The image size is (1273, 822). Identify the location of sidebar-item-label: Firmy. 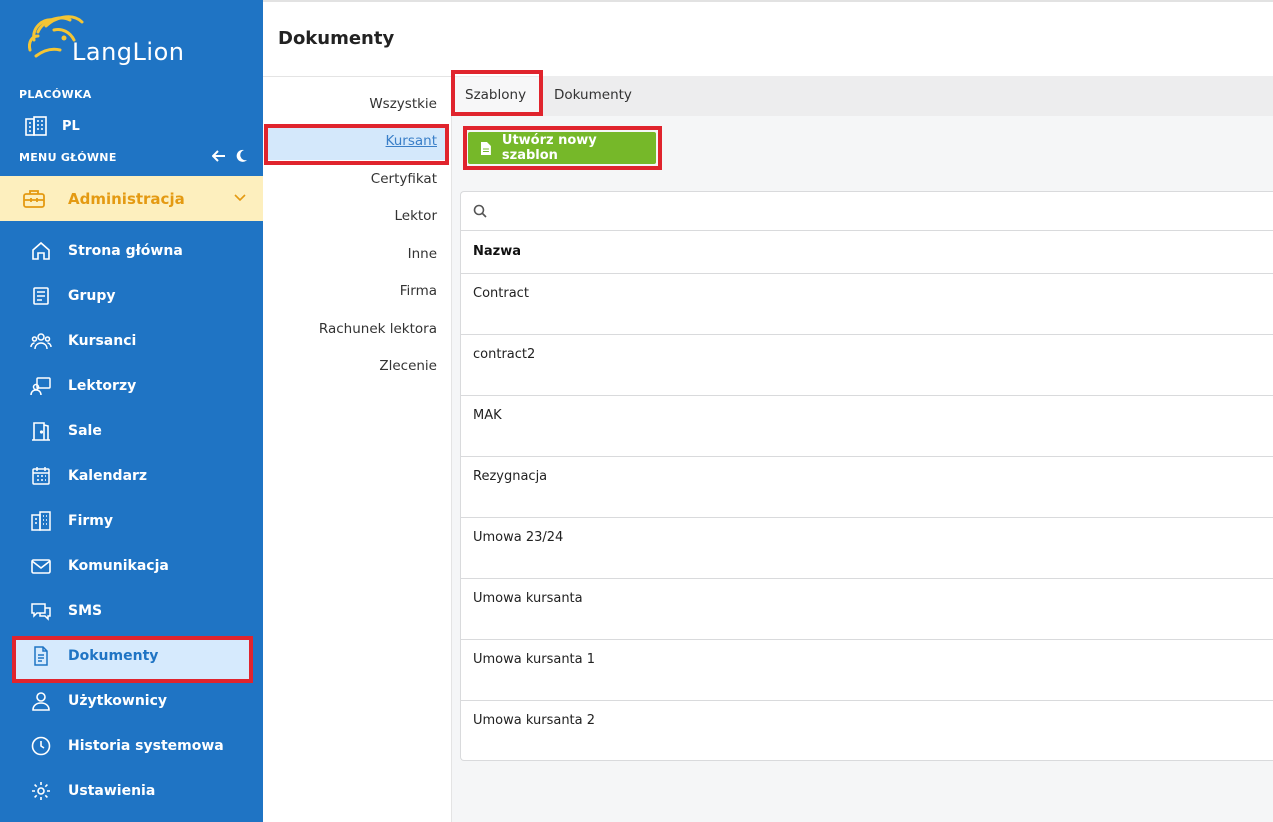
(90, 521).